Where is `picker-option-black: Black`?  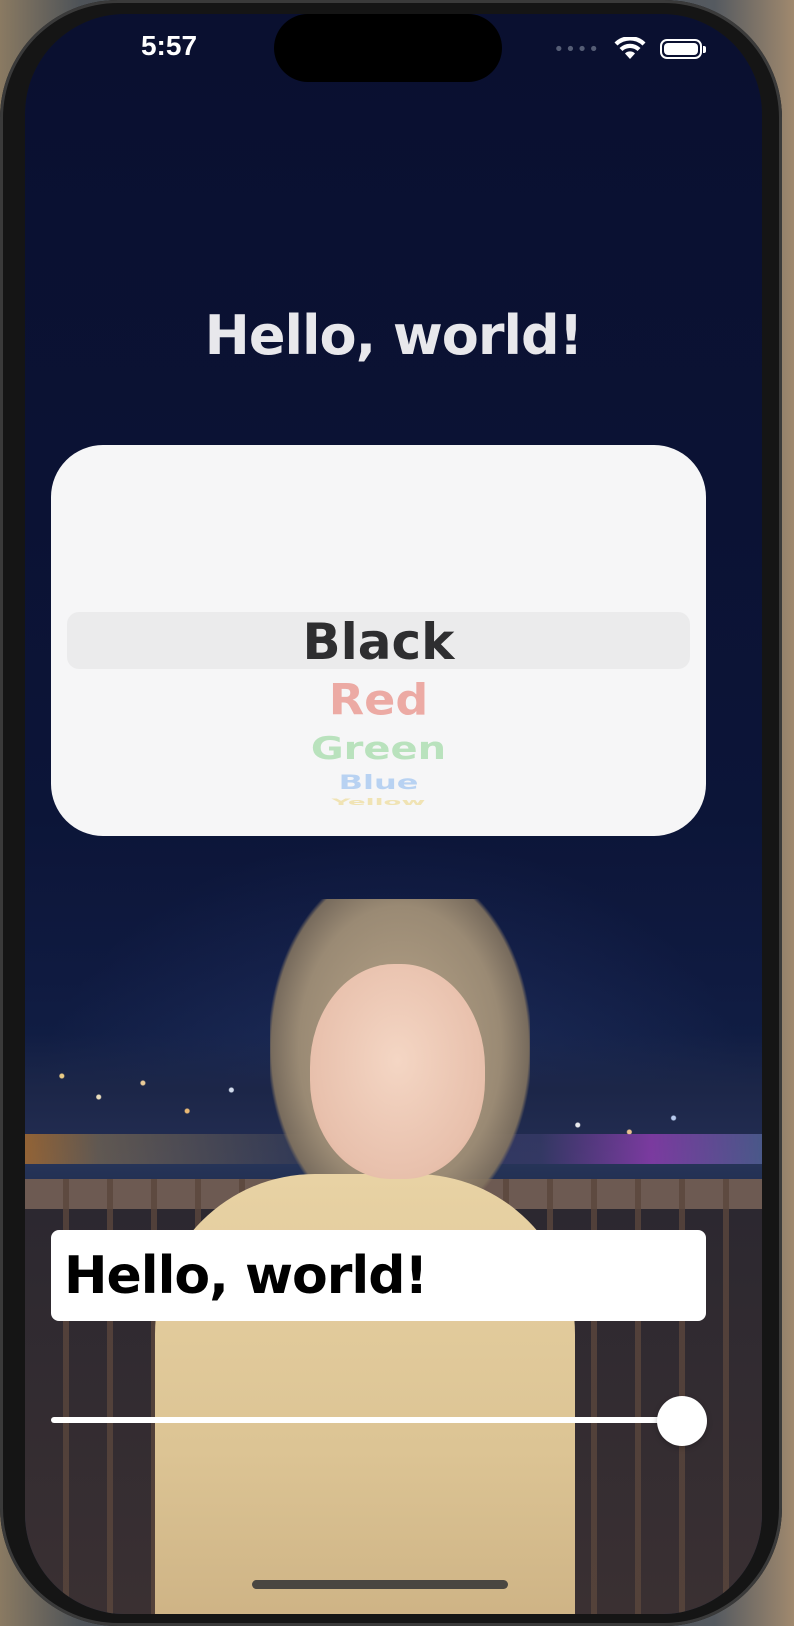 picker-option-black: Black is located at coordinates (378, 642).